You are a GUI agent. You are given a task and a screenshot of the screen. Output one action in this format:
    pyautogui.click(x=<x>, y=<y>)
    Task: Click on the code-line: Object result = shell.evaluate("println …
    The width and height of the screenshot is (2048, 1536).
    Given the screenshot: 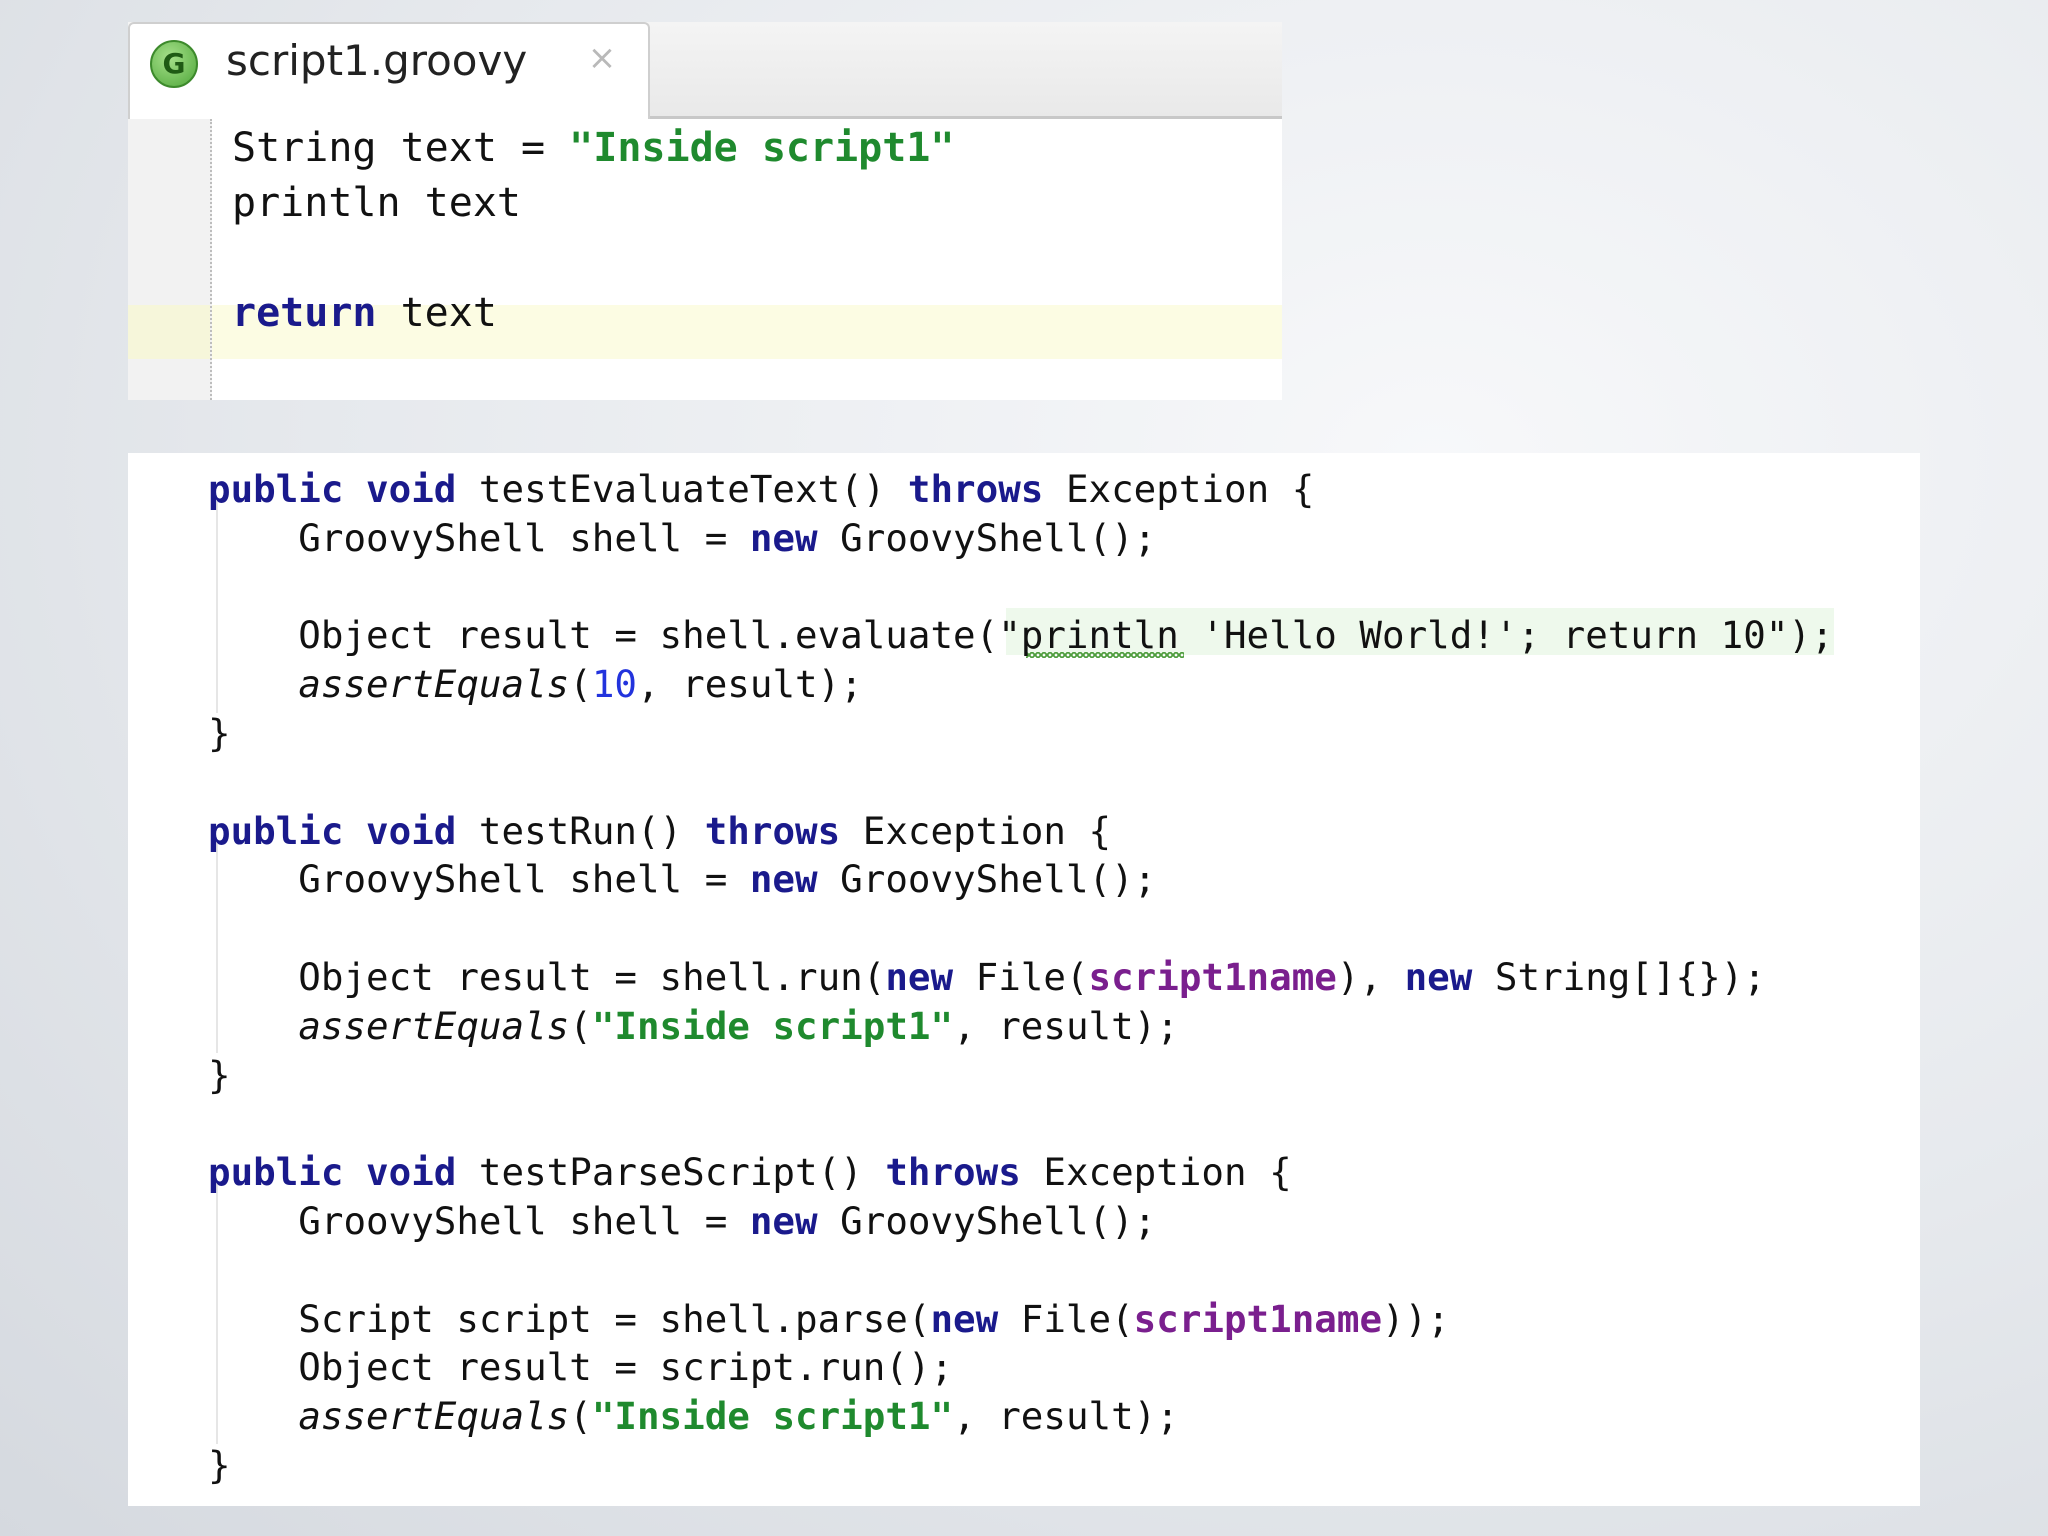 What is the action you would take?
    pyautogui.click(x=1021, y=635)
    